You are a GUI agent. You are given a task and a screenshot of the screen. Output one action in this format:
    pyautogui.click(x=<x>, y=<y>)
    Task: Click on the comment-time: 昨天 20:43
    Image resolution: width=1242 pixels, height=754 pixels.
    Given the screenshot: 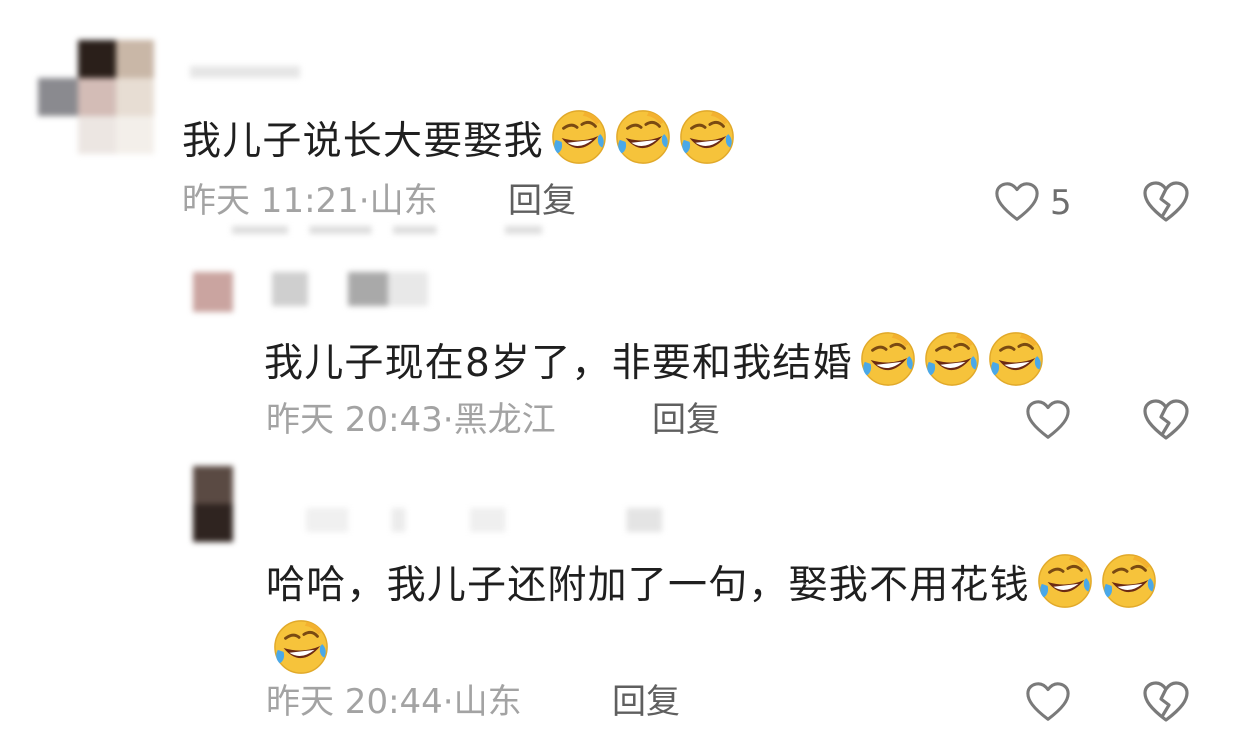 What is the action you would take?
    pyautogui.click(x=354, y=420)
    